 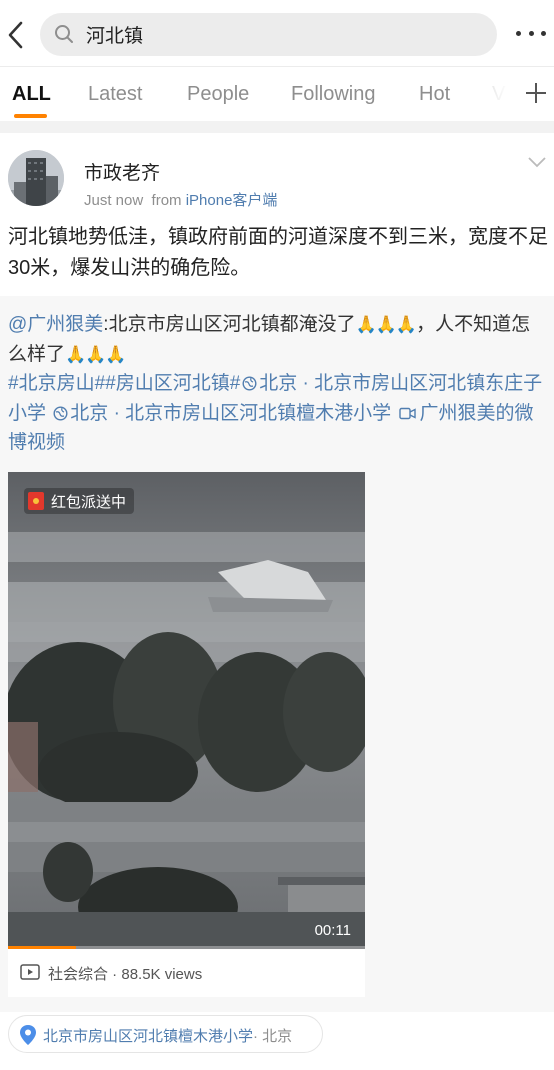 I want to click on video-play-icon, so click(x=30, y=972).